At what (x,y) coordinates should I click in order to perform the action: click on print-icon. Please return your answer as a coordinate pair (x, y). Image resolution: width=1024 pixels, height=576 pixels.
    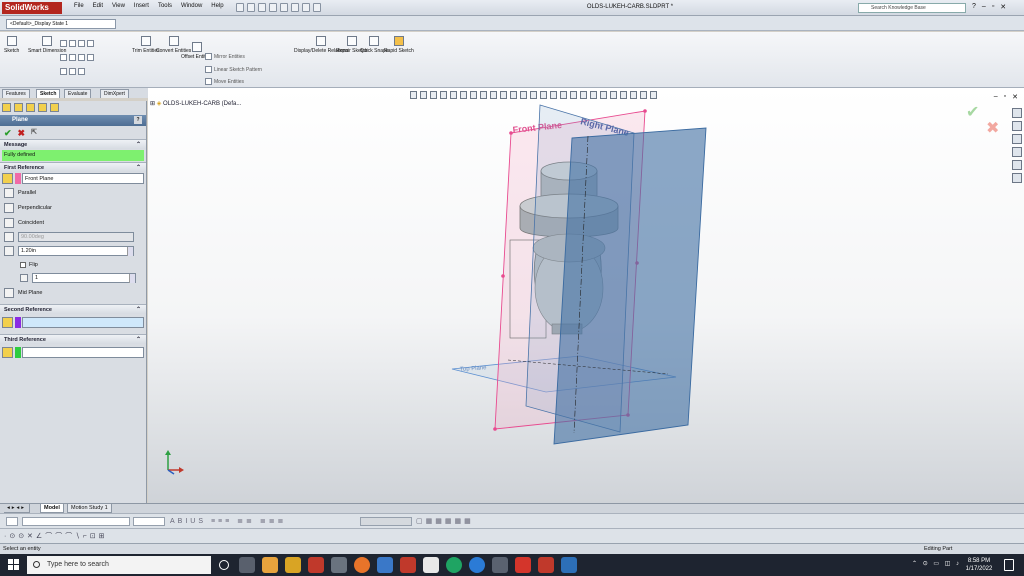
    Looking at the image, I should click on (273, 7).